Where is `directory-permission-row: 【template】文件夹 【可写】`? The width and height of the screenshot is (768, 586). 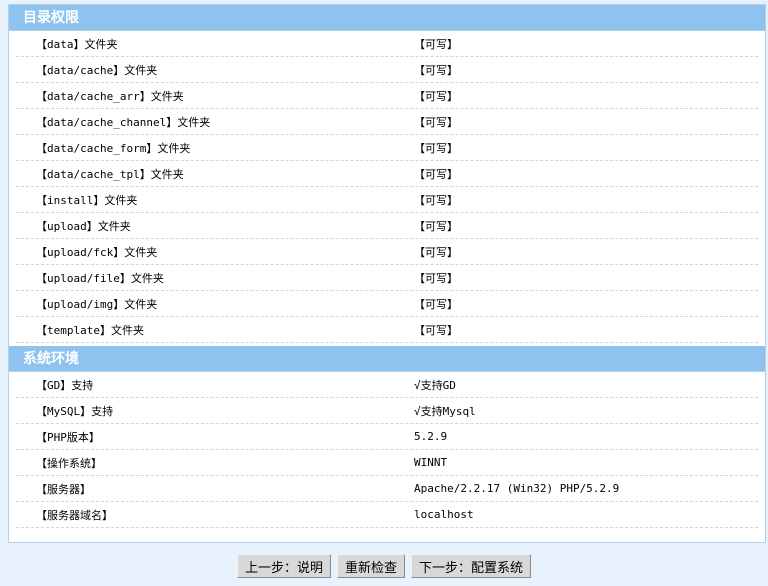
directory-permission-row: 【template】文件夹 【可写】 is located at coordinates (387, 330).